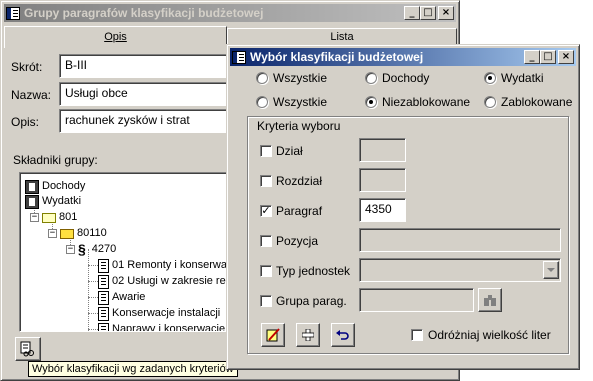 This screenshot has width=593, height=381. I want to click on rozdzial-field, so click(382, 180).